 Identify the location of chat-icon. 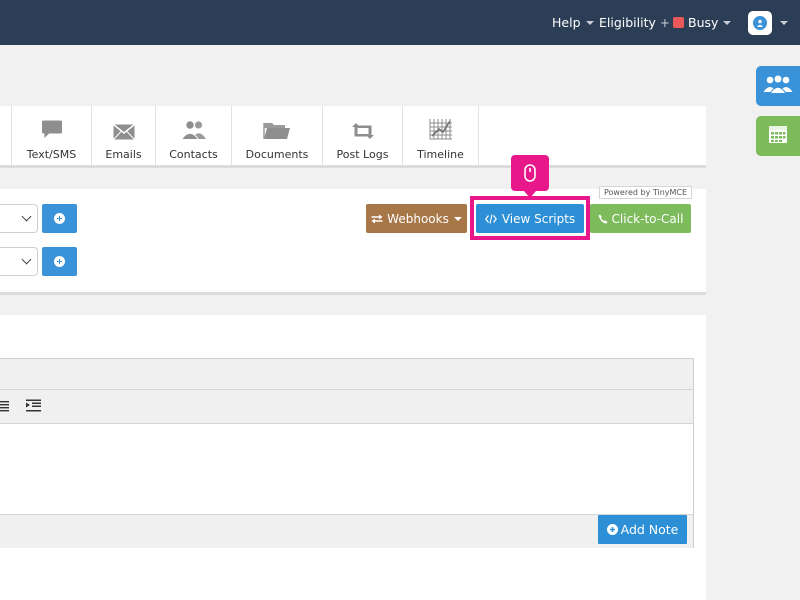
(52, 129).